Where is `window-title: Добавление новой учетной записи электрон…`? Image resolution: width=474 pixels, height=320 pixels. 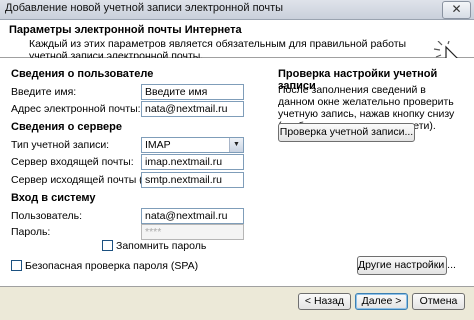
window-title: Добавление новой учетной записи электрон… is located at coordinates (144, 8).